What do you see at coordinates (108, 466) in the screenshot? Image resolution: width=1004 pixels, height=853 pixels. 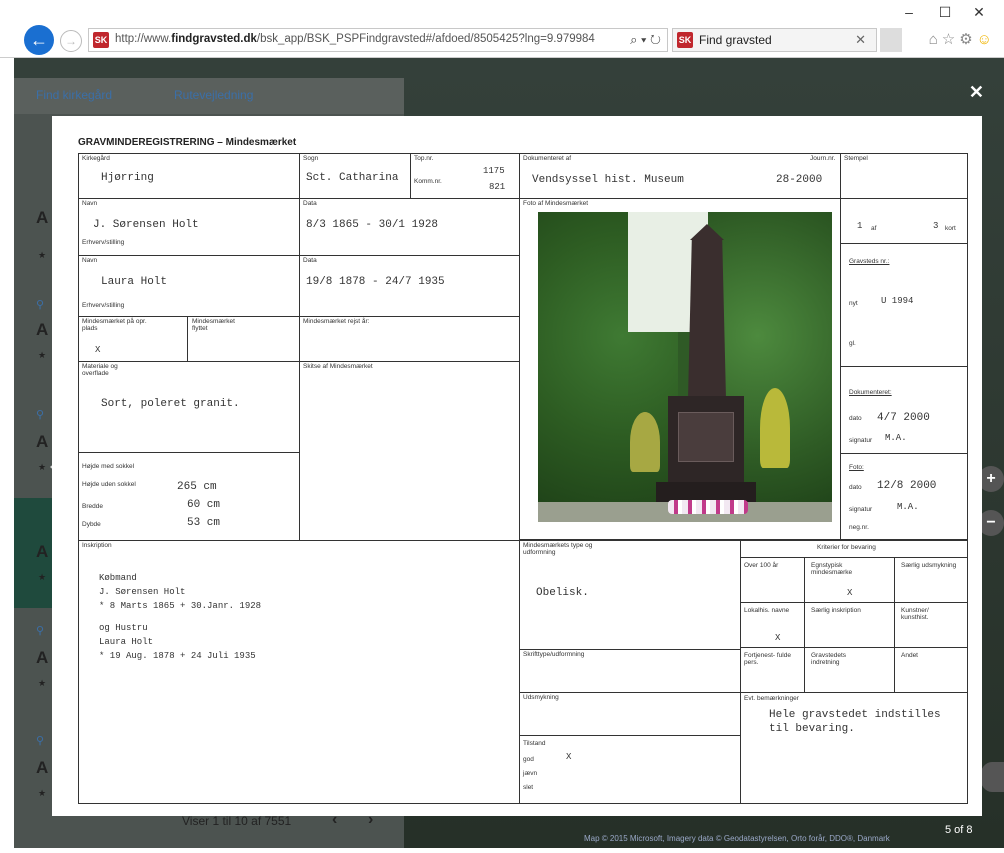 I see `hojde-med-label: Højde med sokkel` at bounding box center [108, 466].